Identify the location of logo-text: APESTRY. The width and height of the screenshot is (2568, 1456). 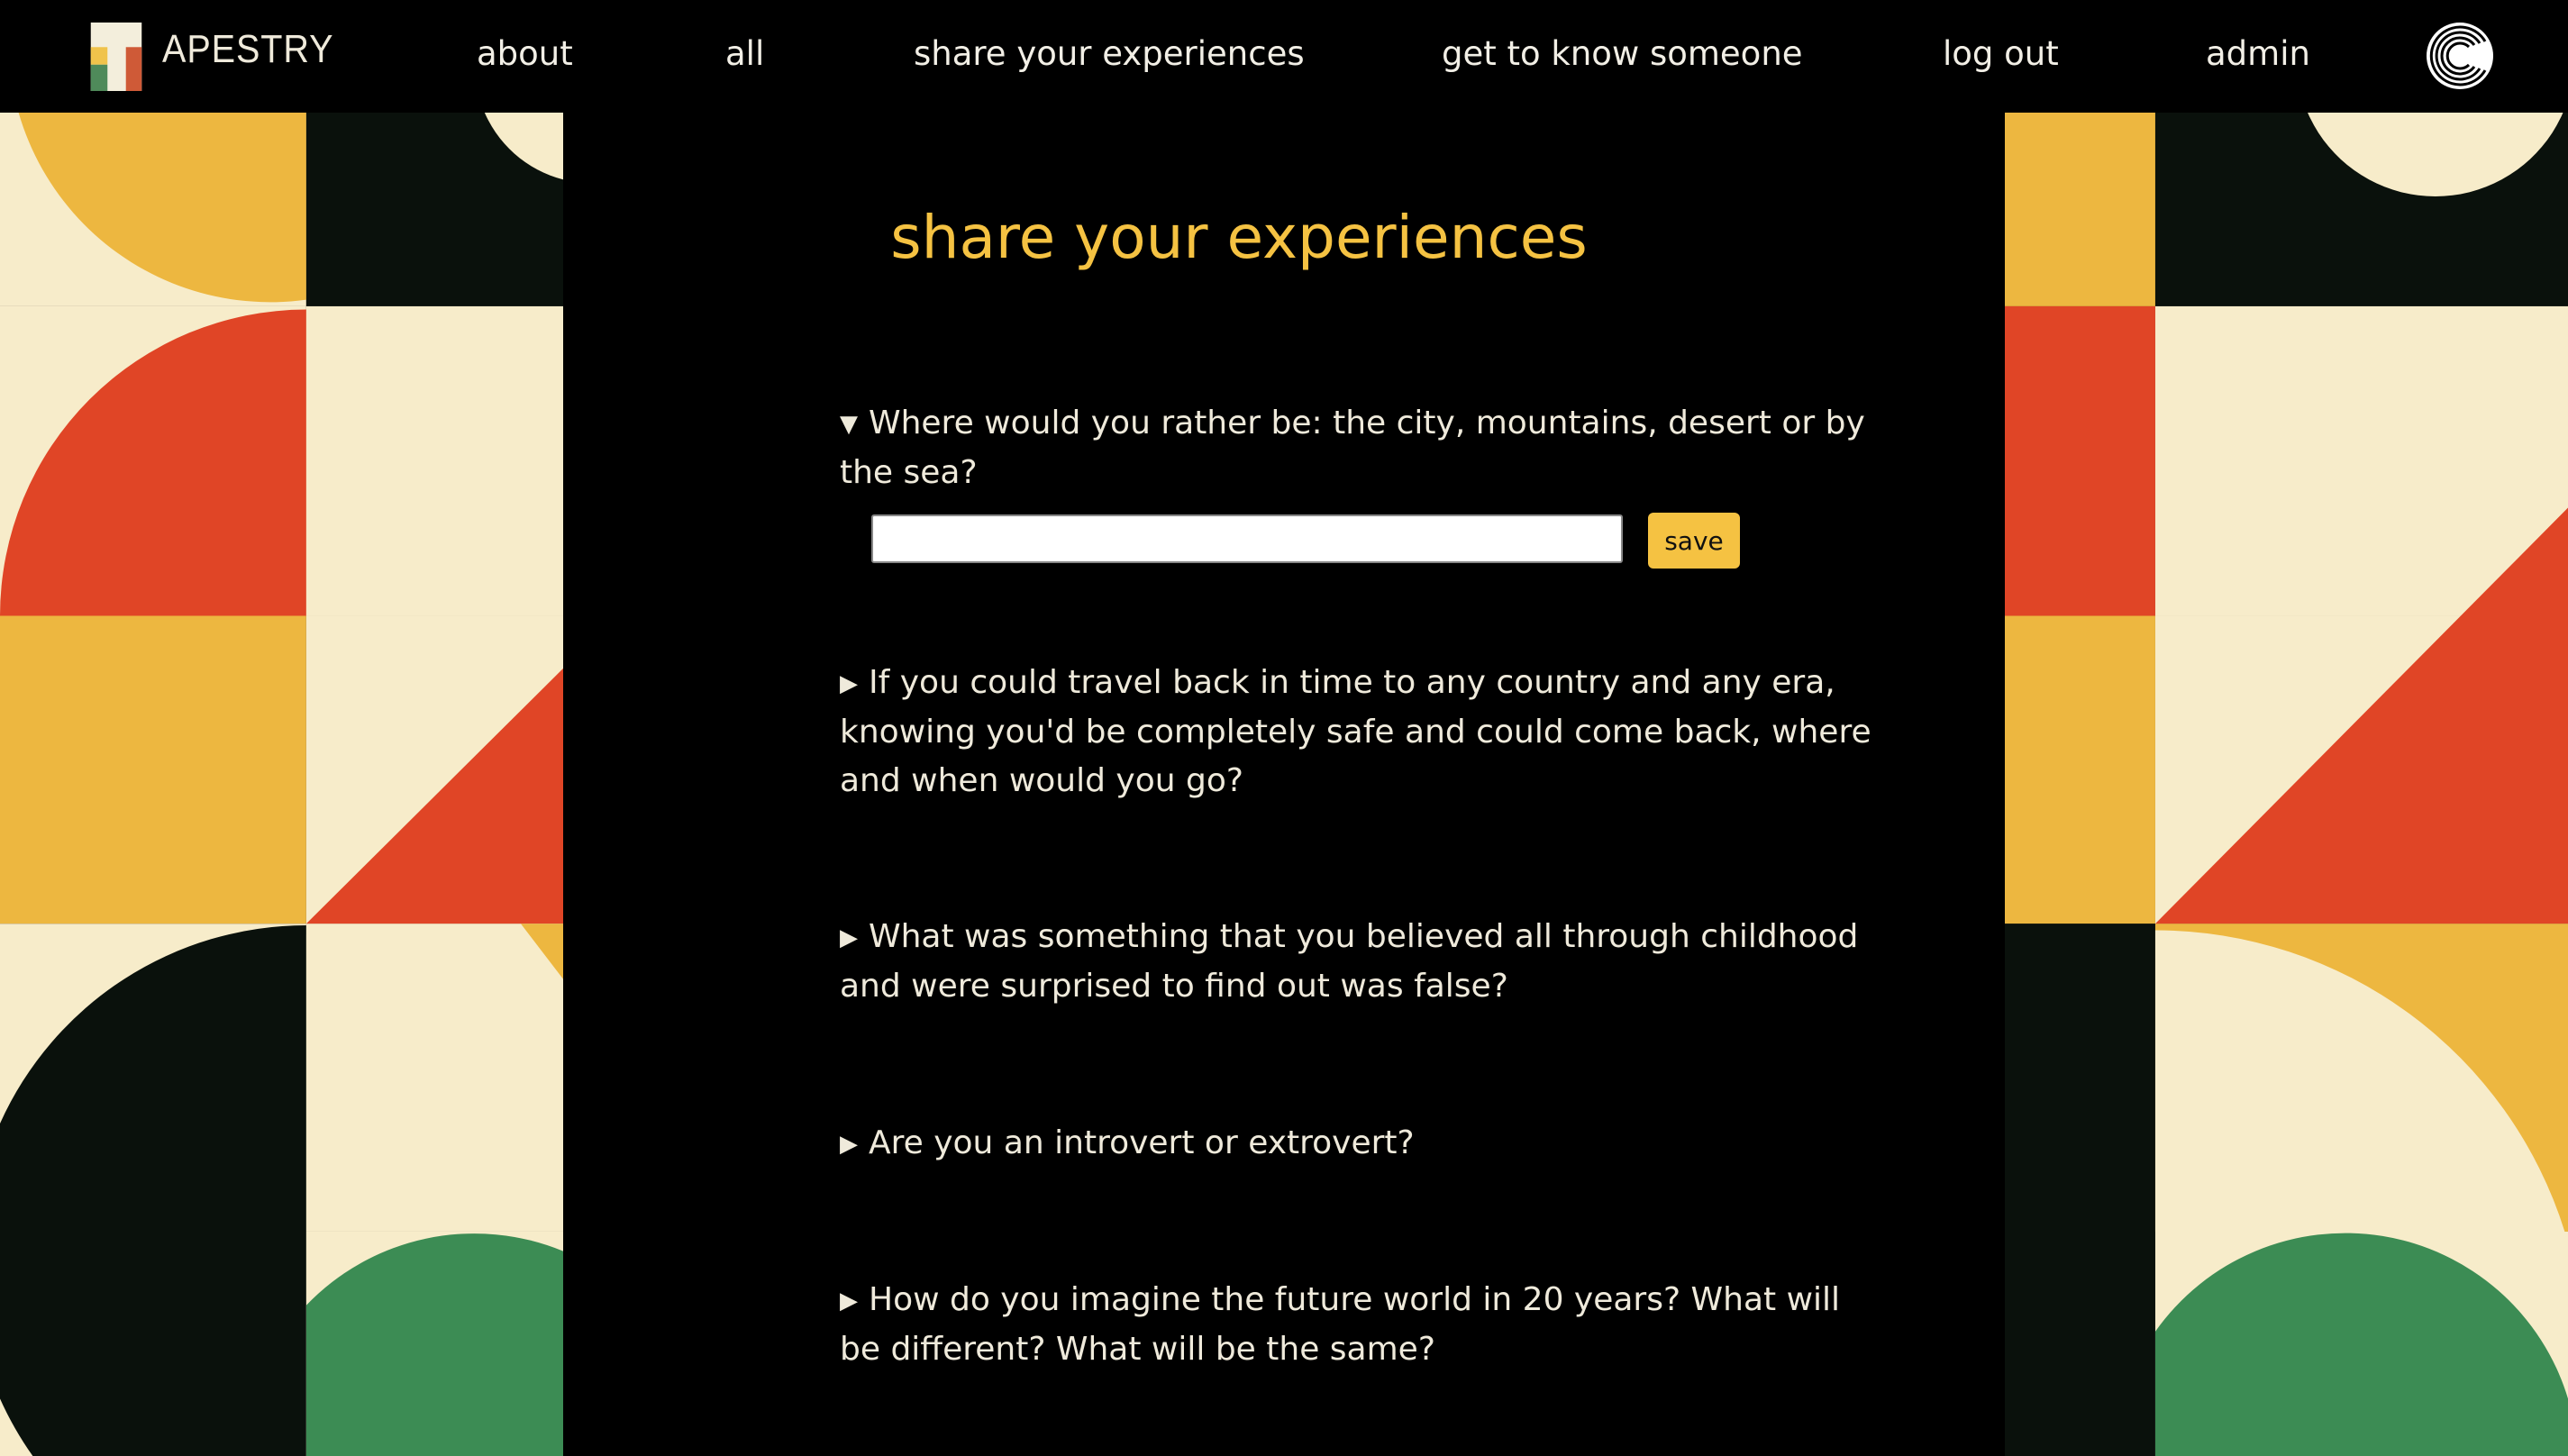
(248, 49).